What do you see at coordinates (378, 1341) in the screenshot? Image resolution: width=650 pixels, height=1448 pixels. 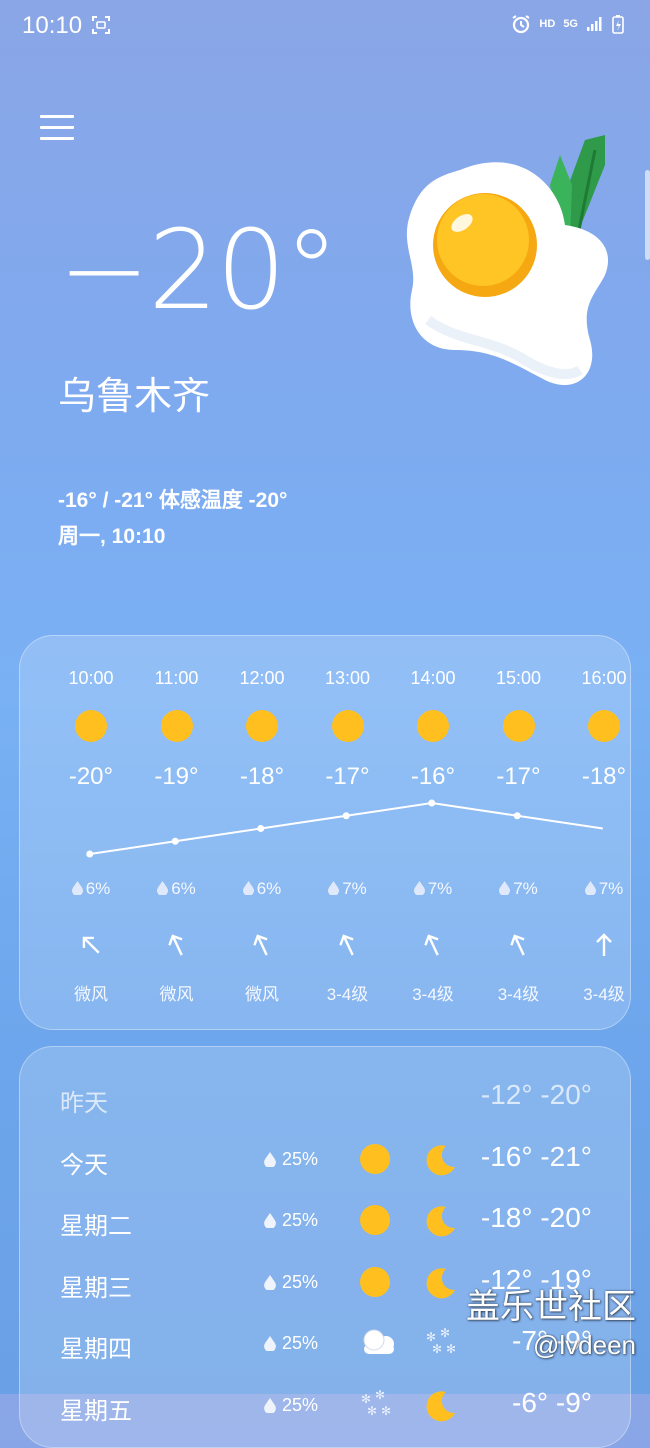 I see `cloud-icon` at bounding box center [378, 1341].